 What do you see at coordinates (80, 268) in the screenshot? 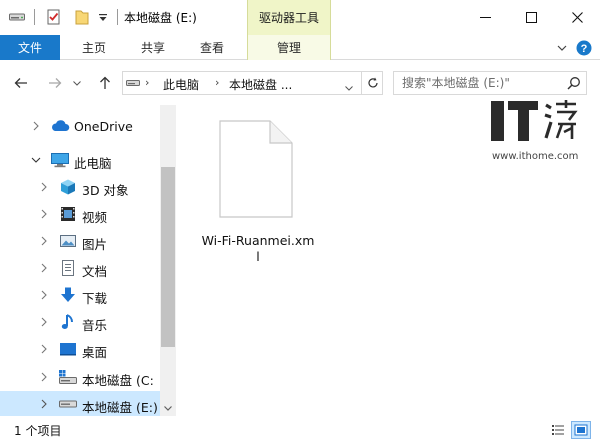
I see `tree-item-documents: 文档` at bounding box center [80, 268].